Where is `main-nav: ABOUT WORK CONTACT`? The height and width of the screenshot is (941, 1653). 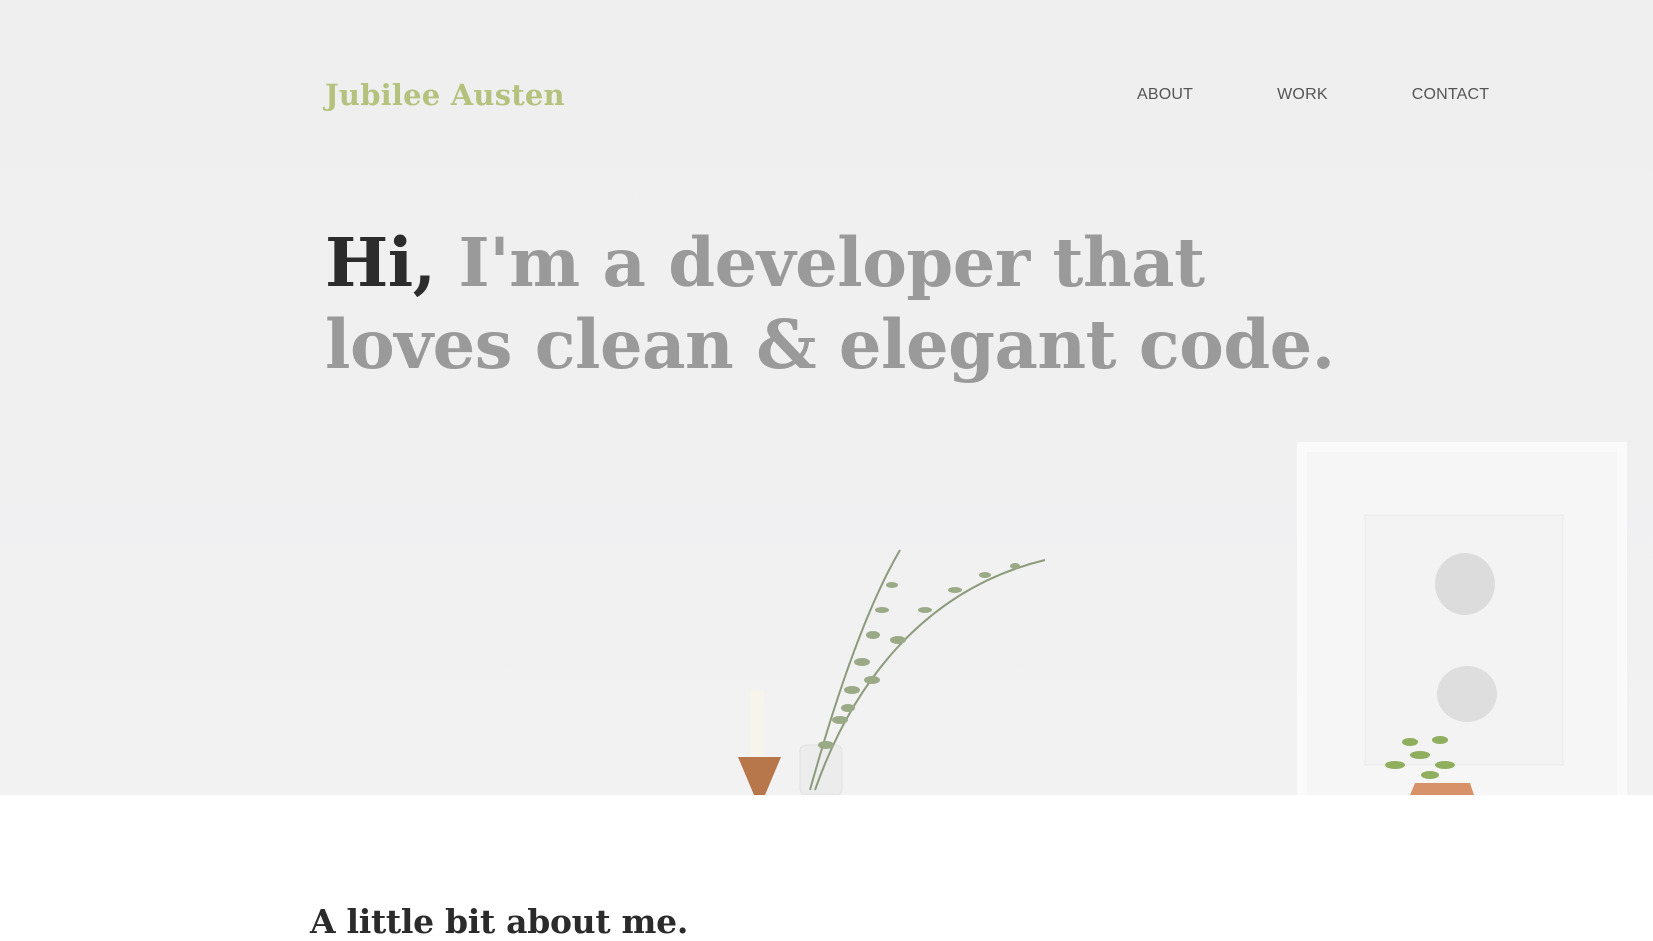
main-nav: ABOUT WORK CONTACT is located at coordinates (1313, 95).